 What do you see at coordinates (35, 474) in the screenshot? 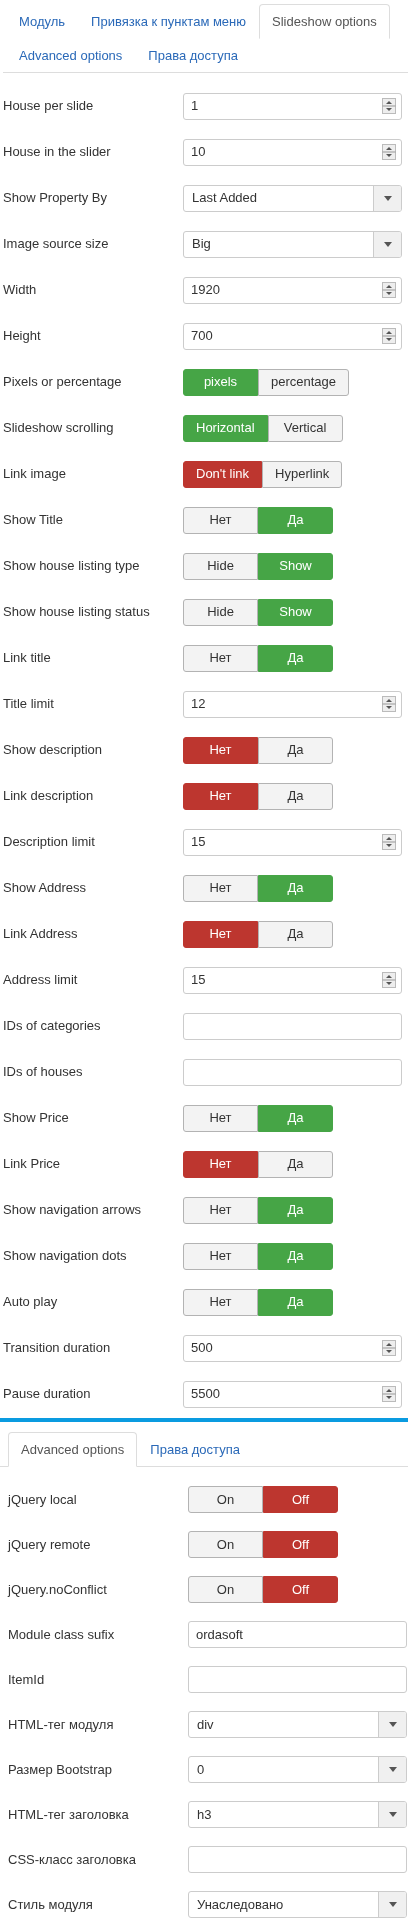
I see `field-label: Link image` at bounding box center [35, 474].